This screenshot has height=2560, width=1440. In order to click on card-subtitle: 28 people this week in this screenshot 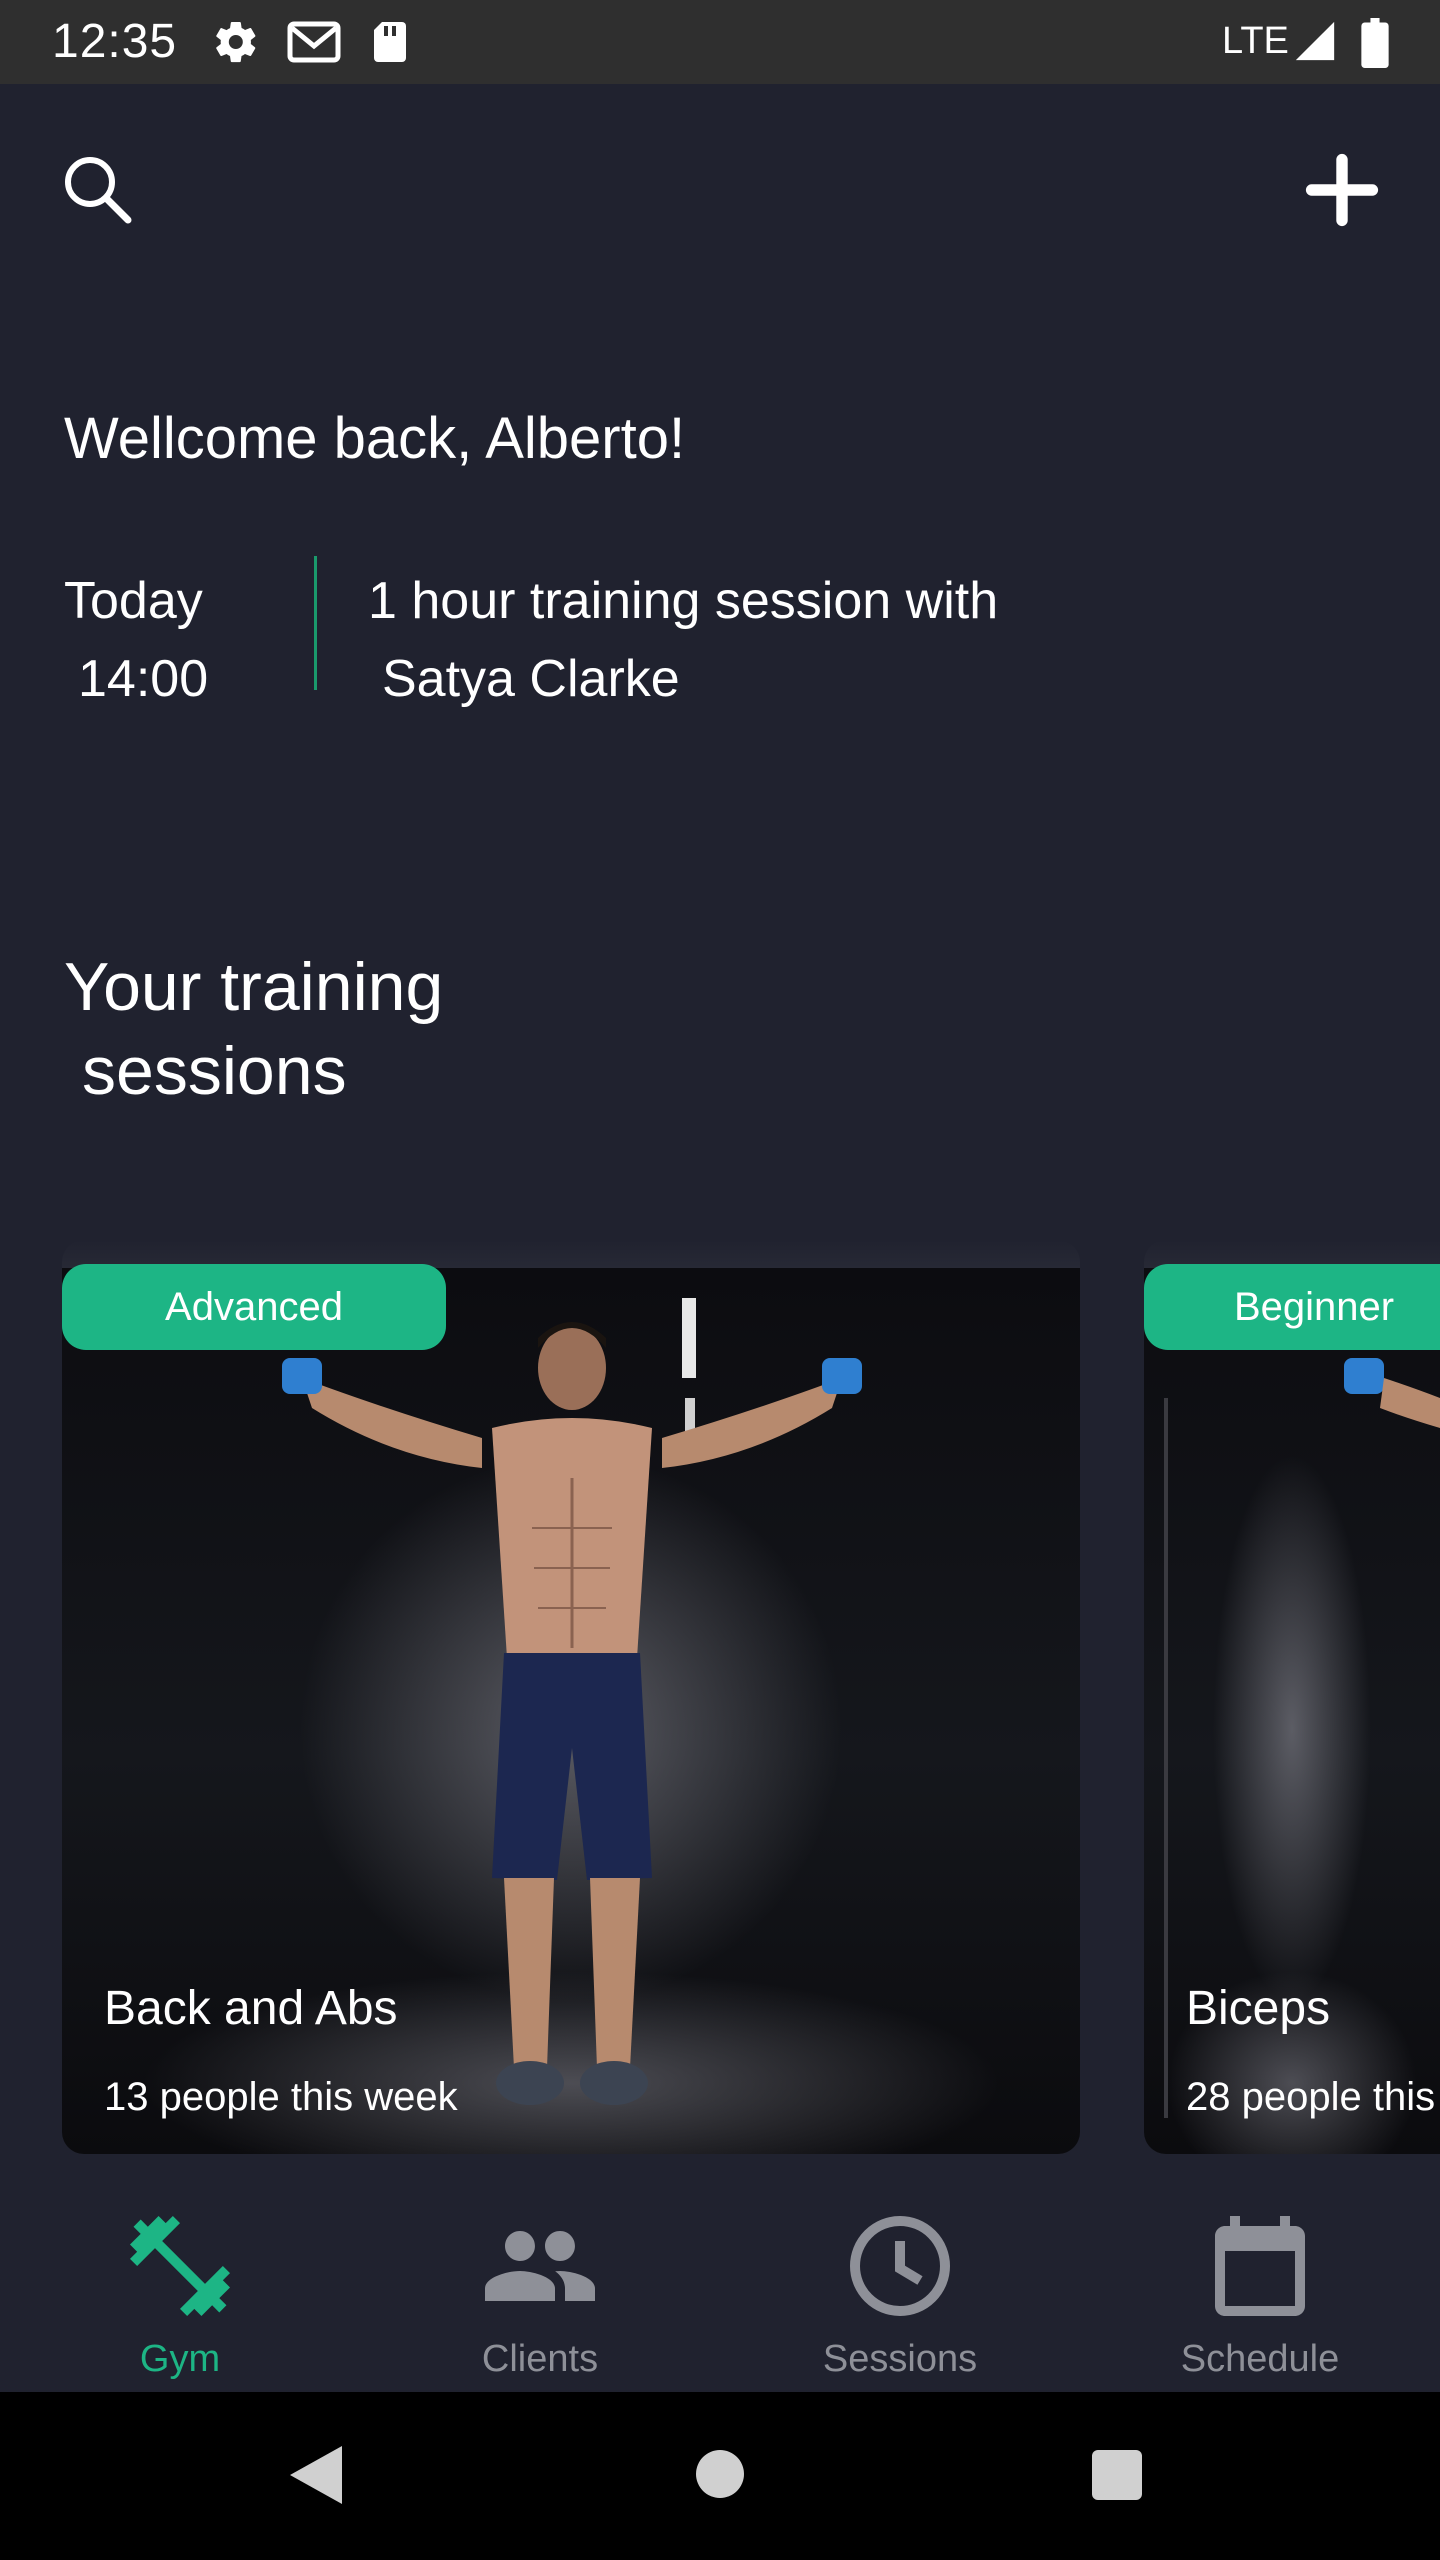, I will do `click(1313, 2097)`.